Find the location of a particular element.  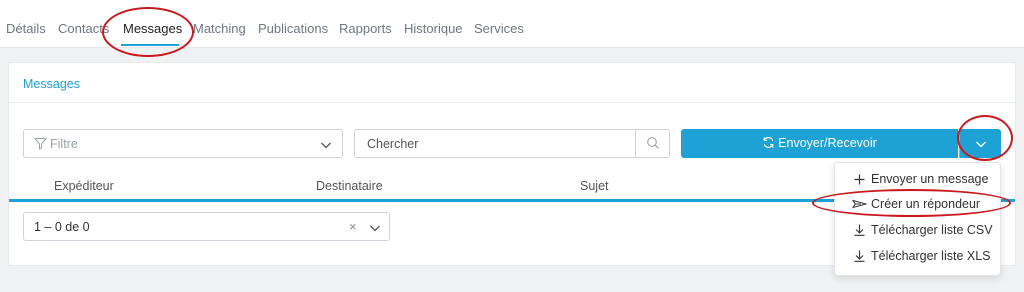

search-icon is located at coordinates (653, 143).